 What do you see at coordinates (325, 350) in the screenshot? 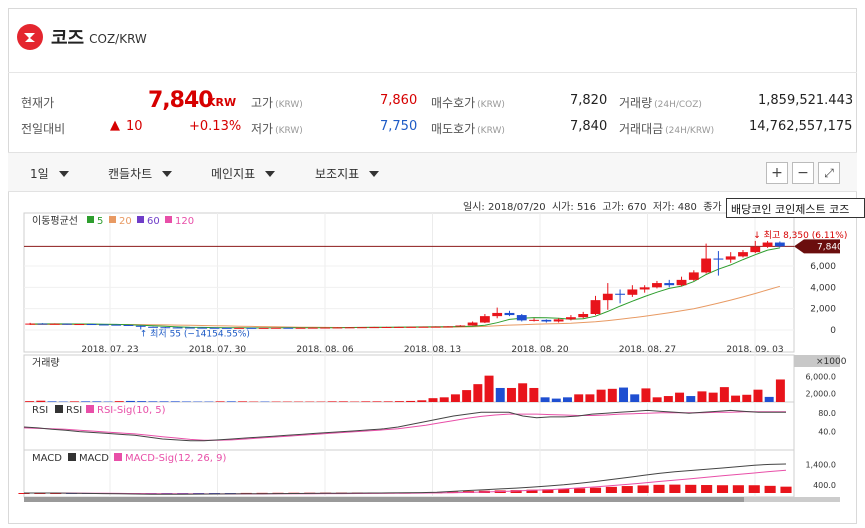
I see `x-tick-label: 2018. 08. 06` at bounding box center [325, 350].